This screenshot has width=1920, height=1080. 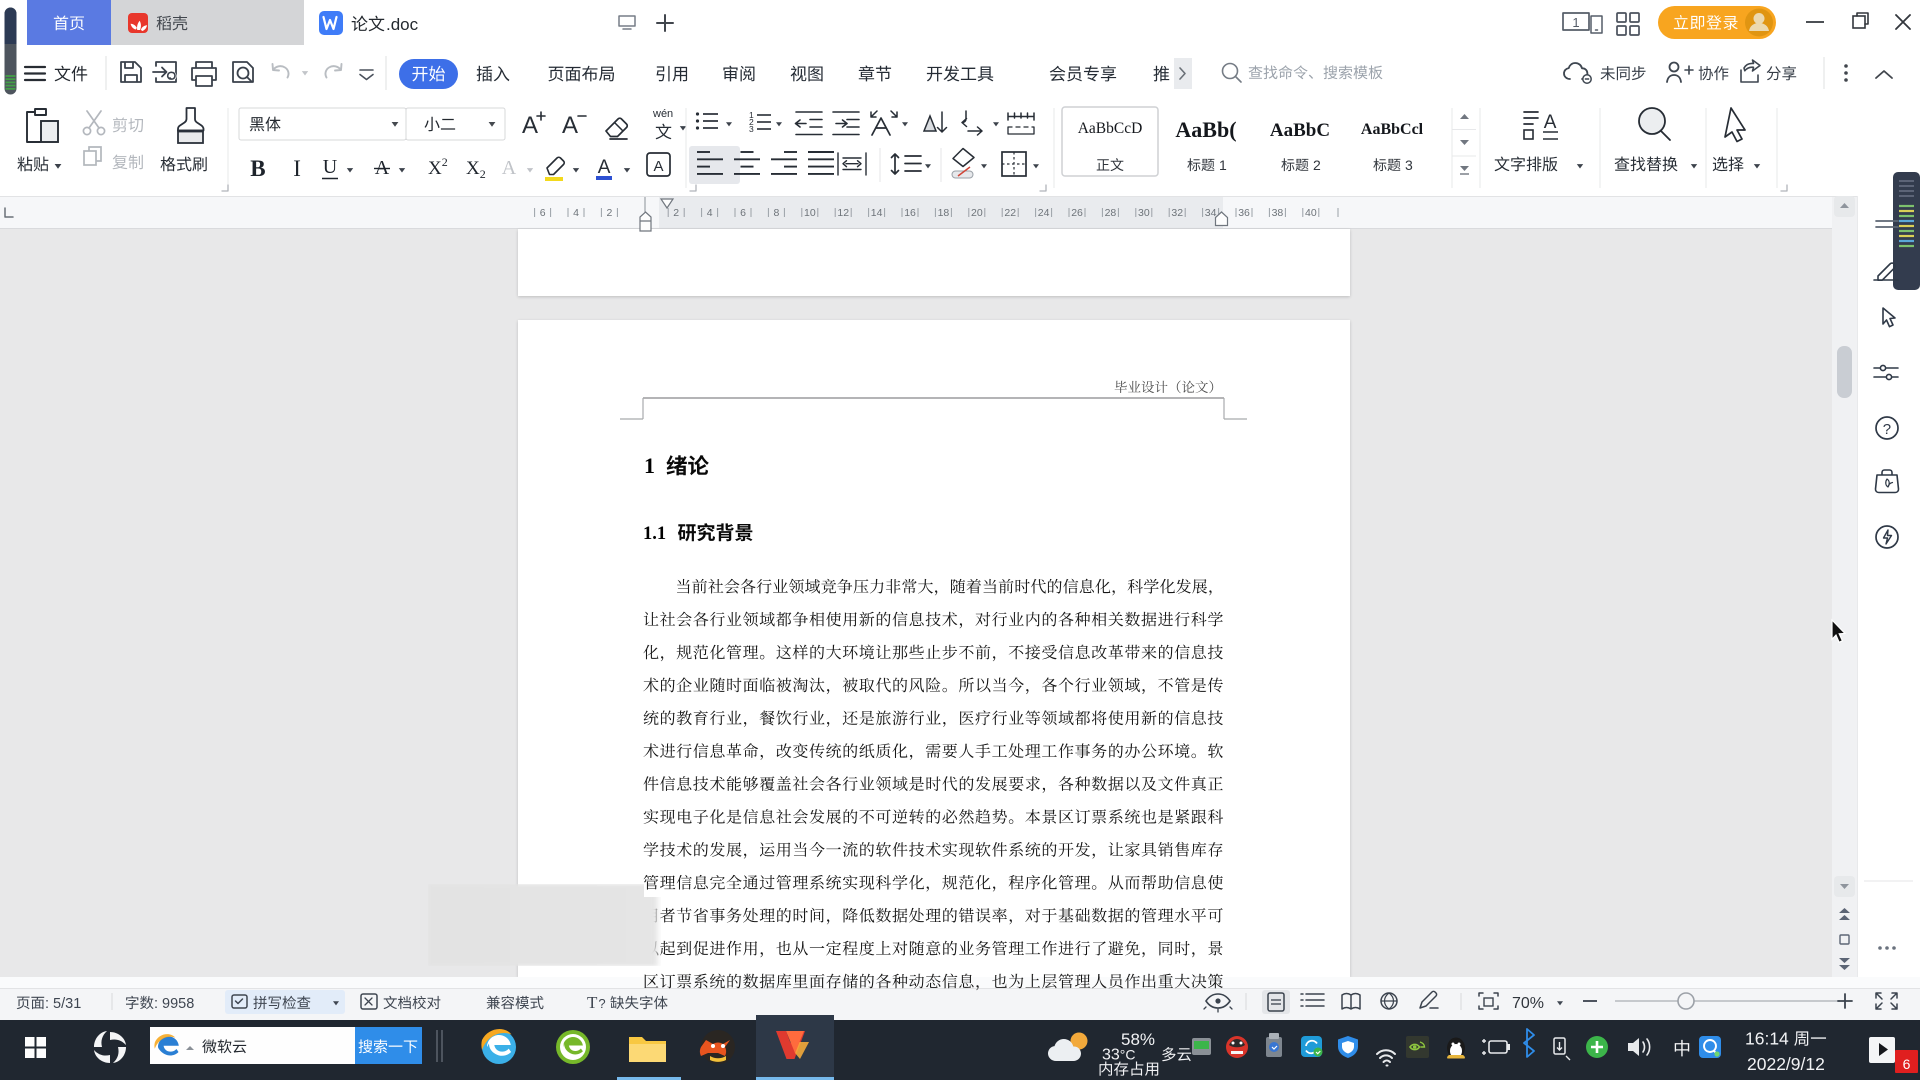 What do you see at coordinates (1300, 130) in the screenshot?
I see `svg-text: AaBbC` at bounding box center [1300, 130].